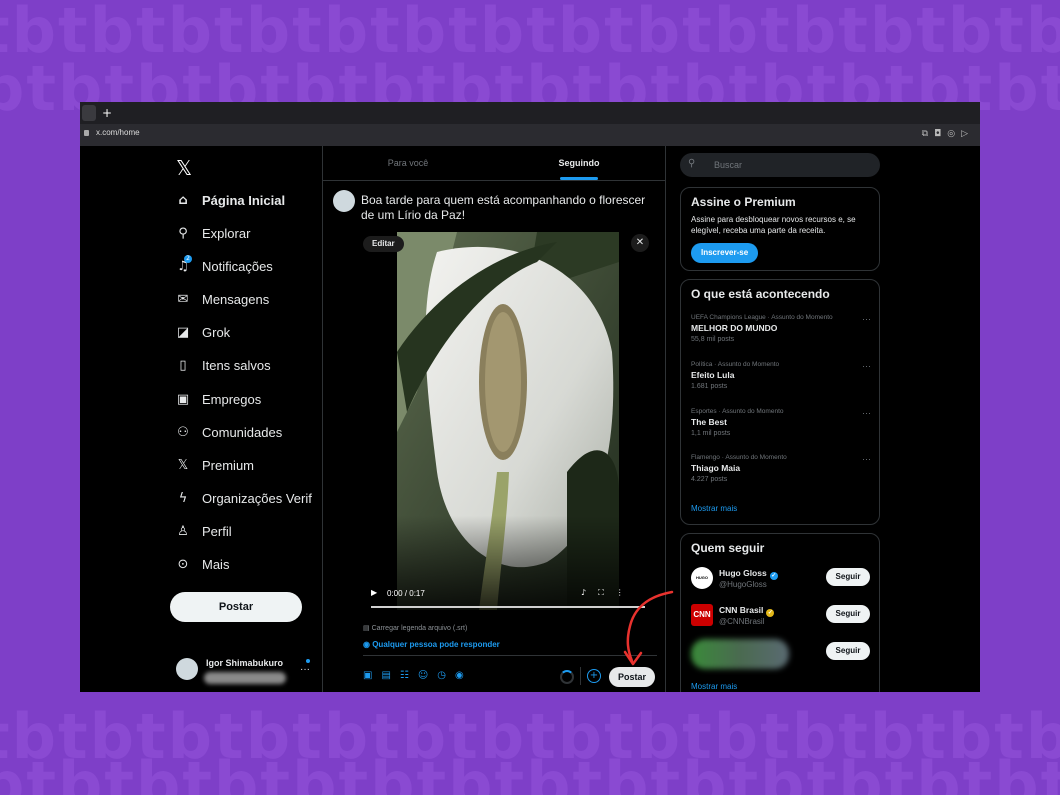 Image resolution: width=1060 pixels, height=795 pixels. Describe the element at coordinates (374, 592) in the screenshot. I see `play-icon: ▶` at that location.